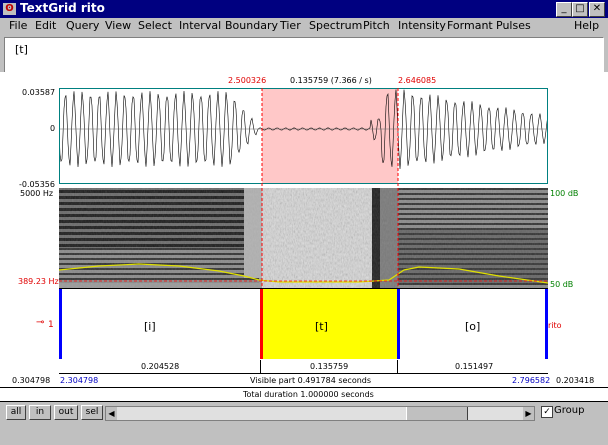 The width and height of the screenshot is (608, 445). Describe the element at coordinates (38, 281) in the screenshot. I see `pitch-cursor-label: 389.23 Hz` at that location.